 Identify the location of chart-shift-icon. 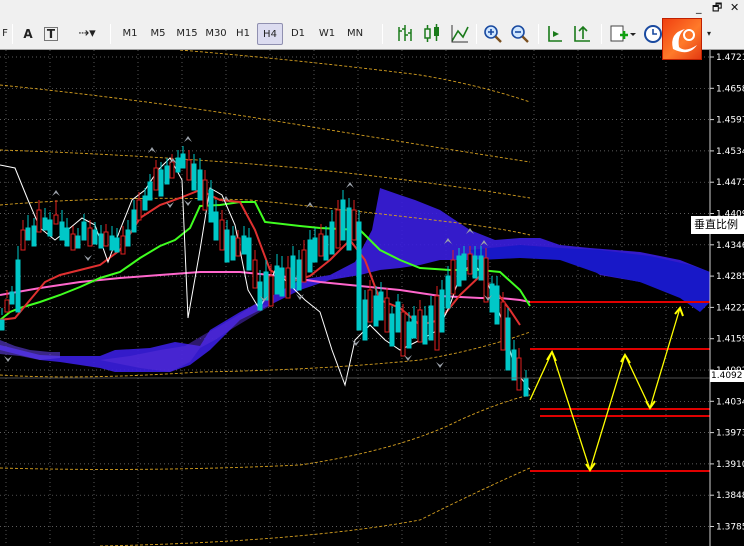
(583, 34).